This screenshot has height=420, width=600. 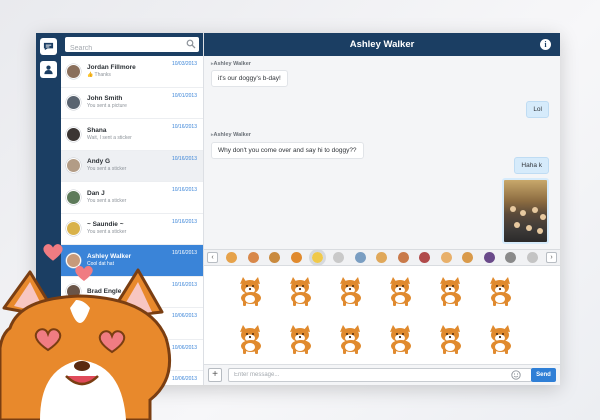 What do you see at coordinates (53, 252) in the screenshot?
I see `heart-icon` at bounding box center [53, 252].